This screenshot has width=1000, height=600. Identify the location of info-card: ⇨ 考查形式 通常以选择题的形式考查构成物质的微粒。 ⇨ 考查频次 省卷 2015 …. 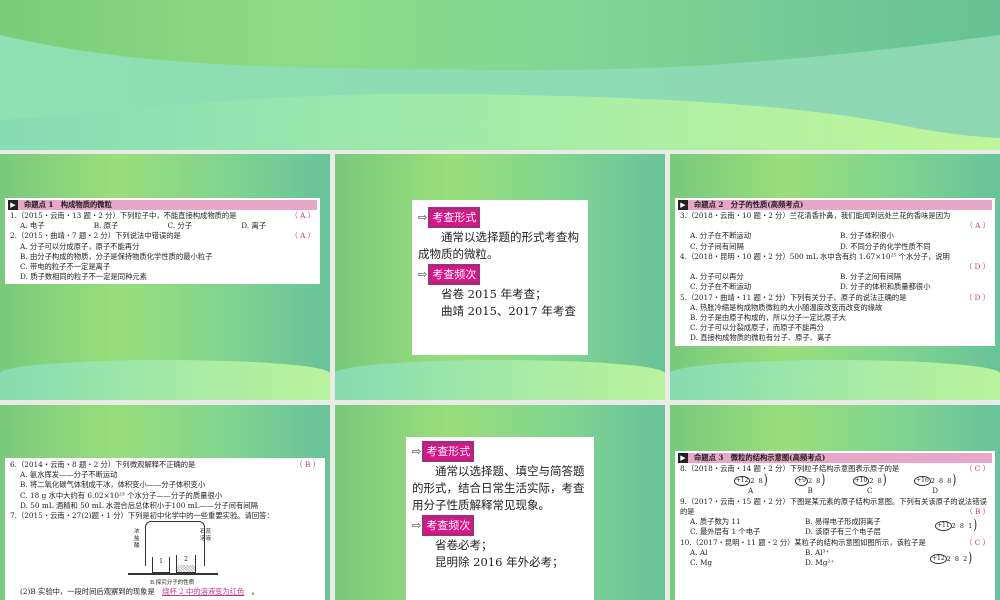
(500, 277).